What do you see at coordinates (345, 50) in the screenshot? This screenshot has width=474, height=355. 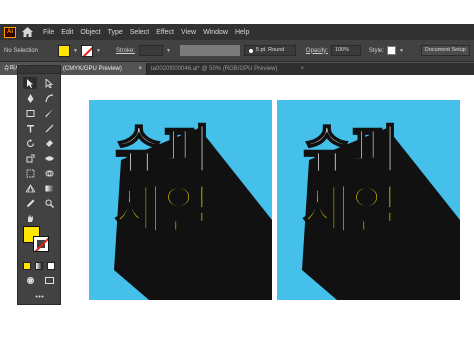 I see `opacity-field: 100%` at bounding box center [345, 50].